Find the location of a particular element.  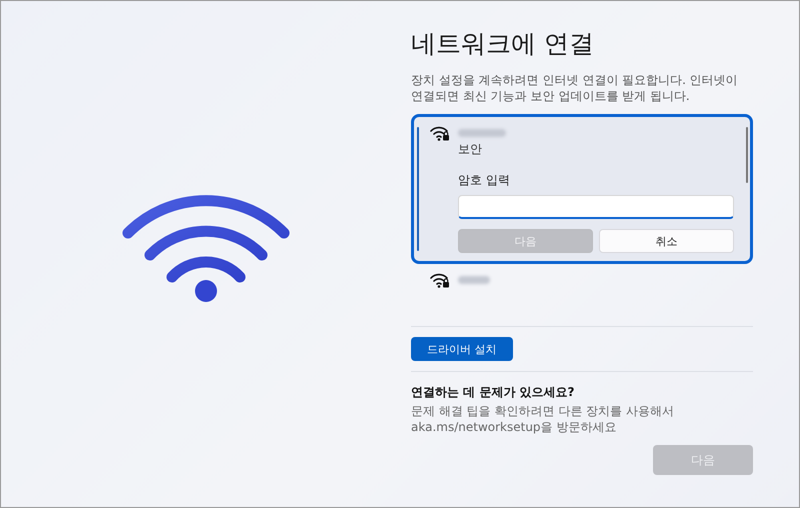

cancel-button: 취소 is located at coordinates (666, 241).